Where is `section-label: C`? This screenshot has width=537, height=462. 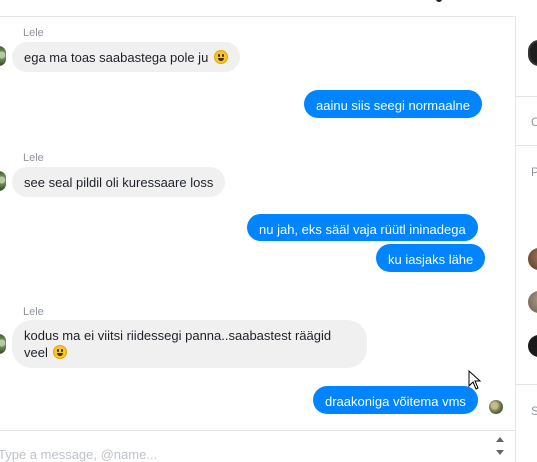 section-label: C is located at coordinates (534, 122).